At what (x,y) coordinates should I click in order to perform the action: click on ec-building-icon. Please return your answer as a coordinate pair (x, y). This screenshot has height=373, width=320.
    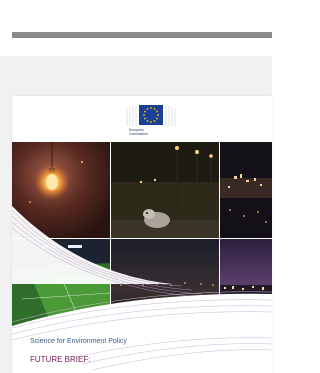
    Looking at the image, I should click on (151, 115).